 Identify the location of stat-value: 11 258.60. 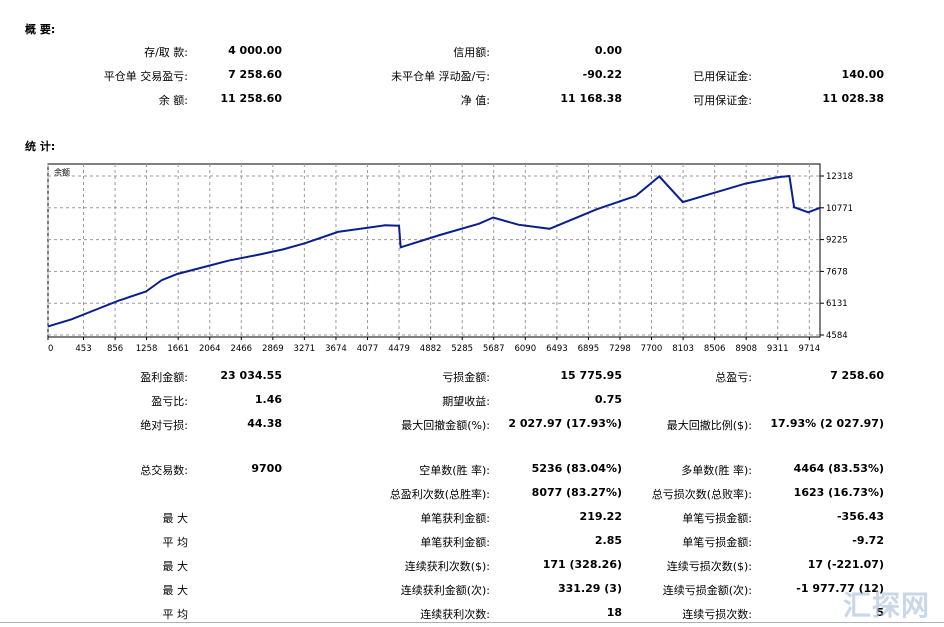
(251, 98).